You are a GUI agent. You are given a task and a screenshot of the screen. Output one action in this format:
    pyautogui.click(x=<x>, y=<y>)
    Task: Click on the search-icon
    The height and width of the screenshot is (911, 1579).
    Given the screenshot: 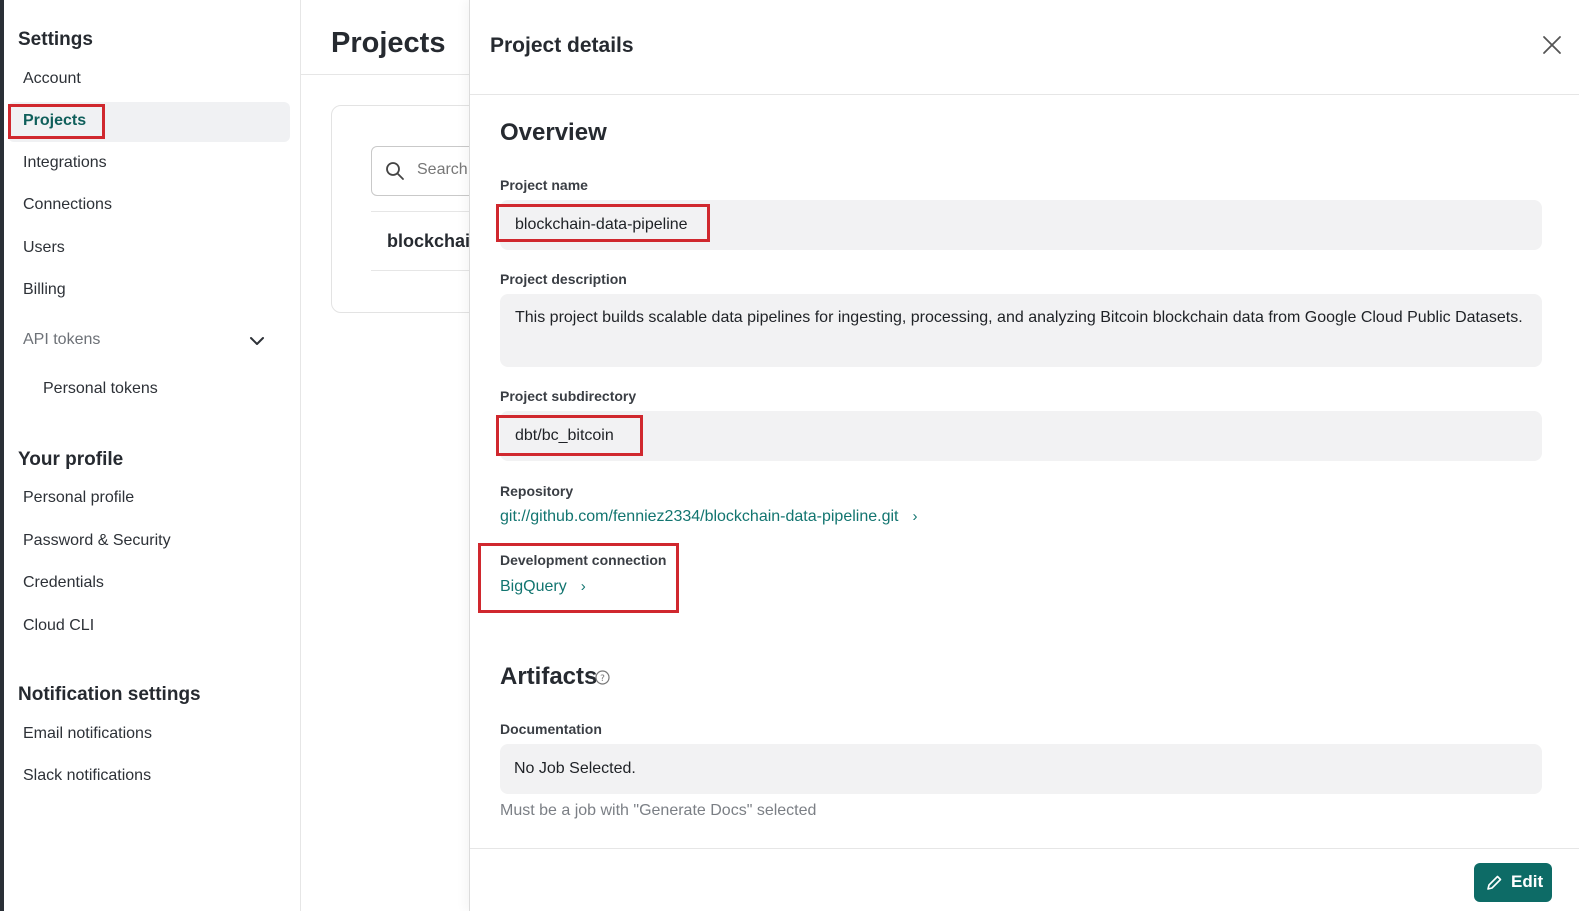 What is the action you would take?
    pyautogui.click(x=395, y=171)
    